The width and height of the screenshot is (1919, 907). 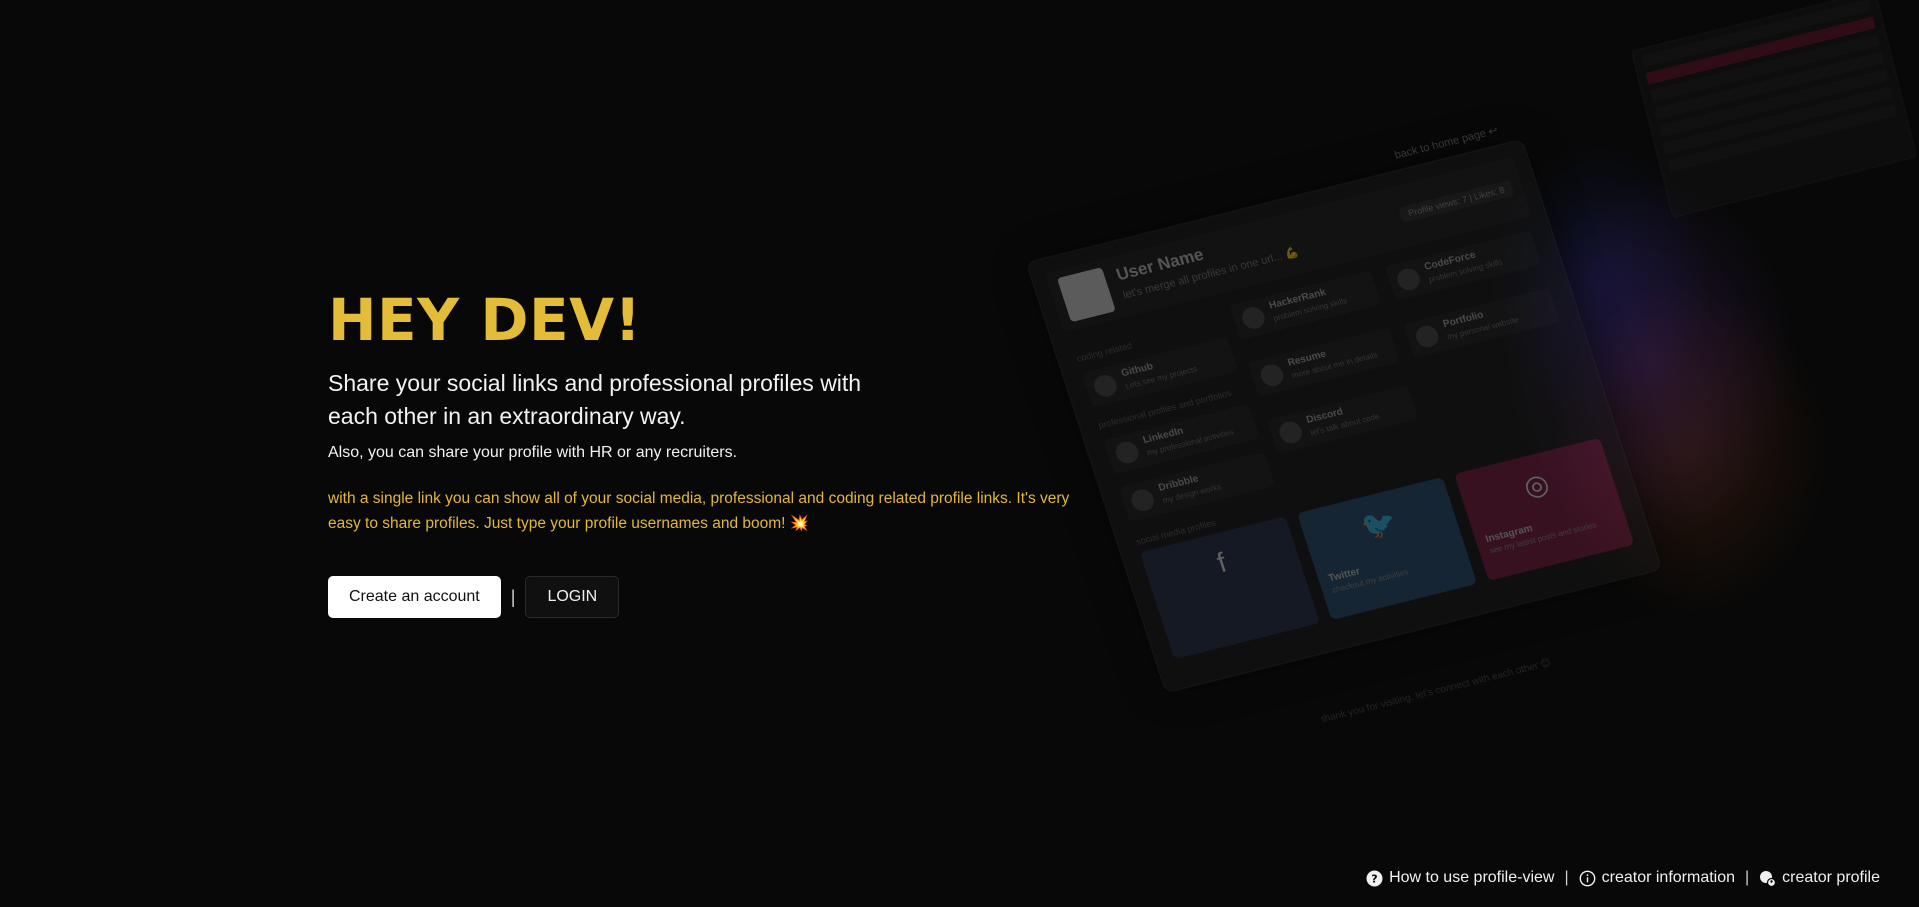 What do you see at coordinates (1446, 143) in the screenshot?
I see `preview-back-link: back to home page ↩` at bounding box center [1446, 143].